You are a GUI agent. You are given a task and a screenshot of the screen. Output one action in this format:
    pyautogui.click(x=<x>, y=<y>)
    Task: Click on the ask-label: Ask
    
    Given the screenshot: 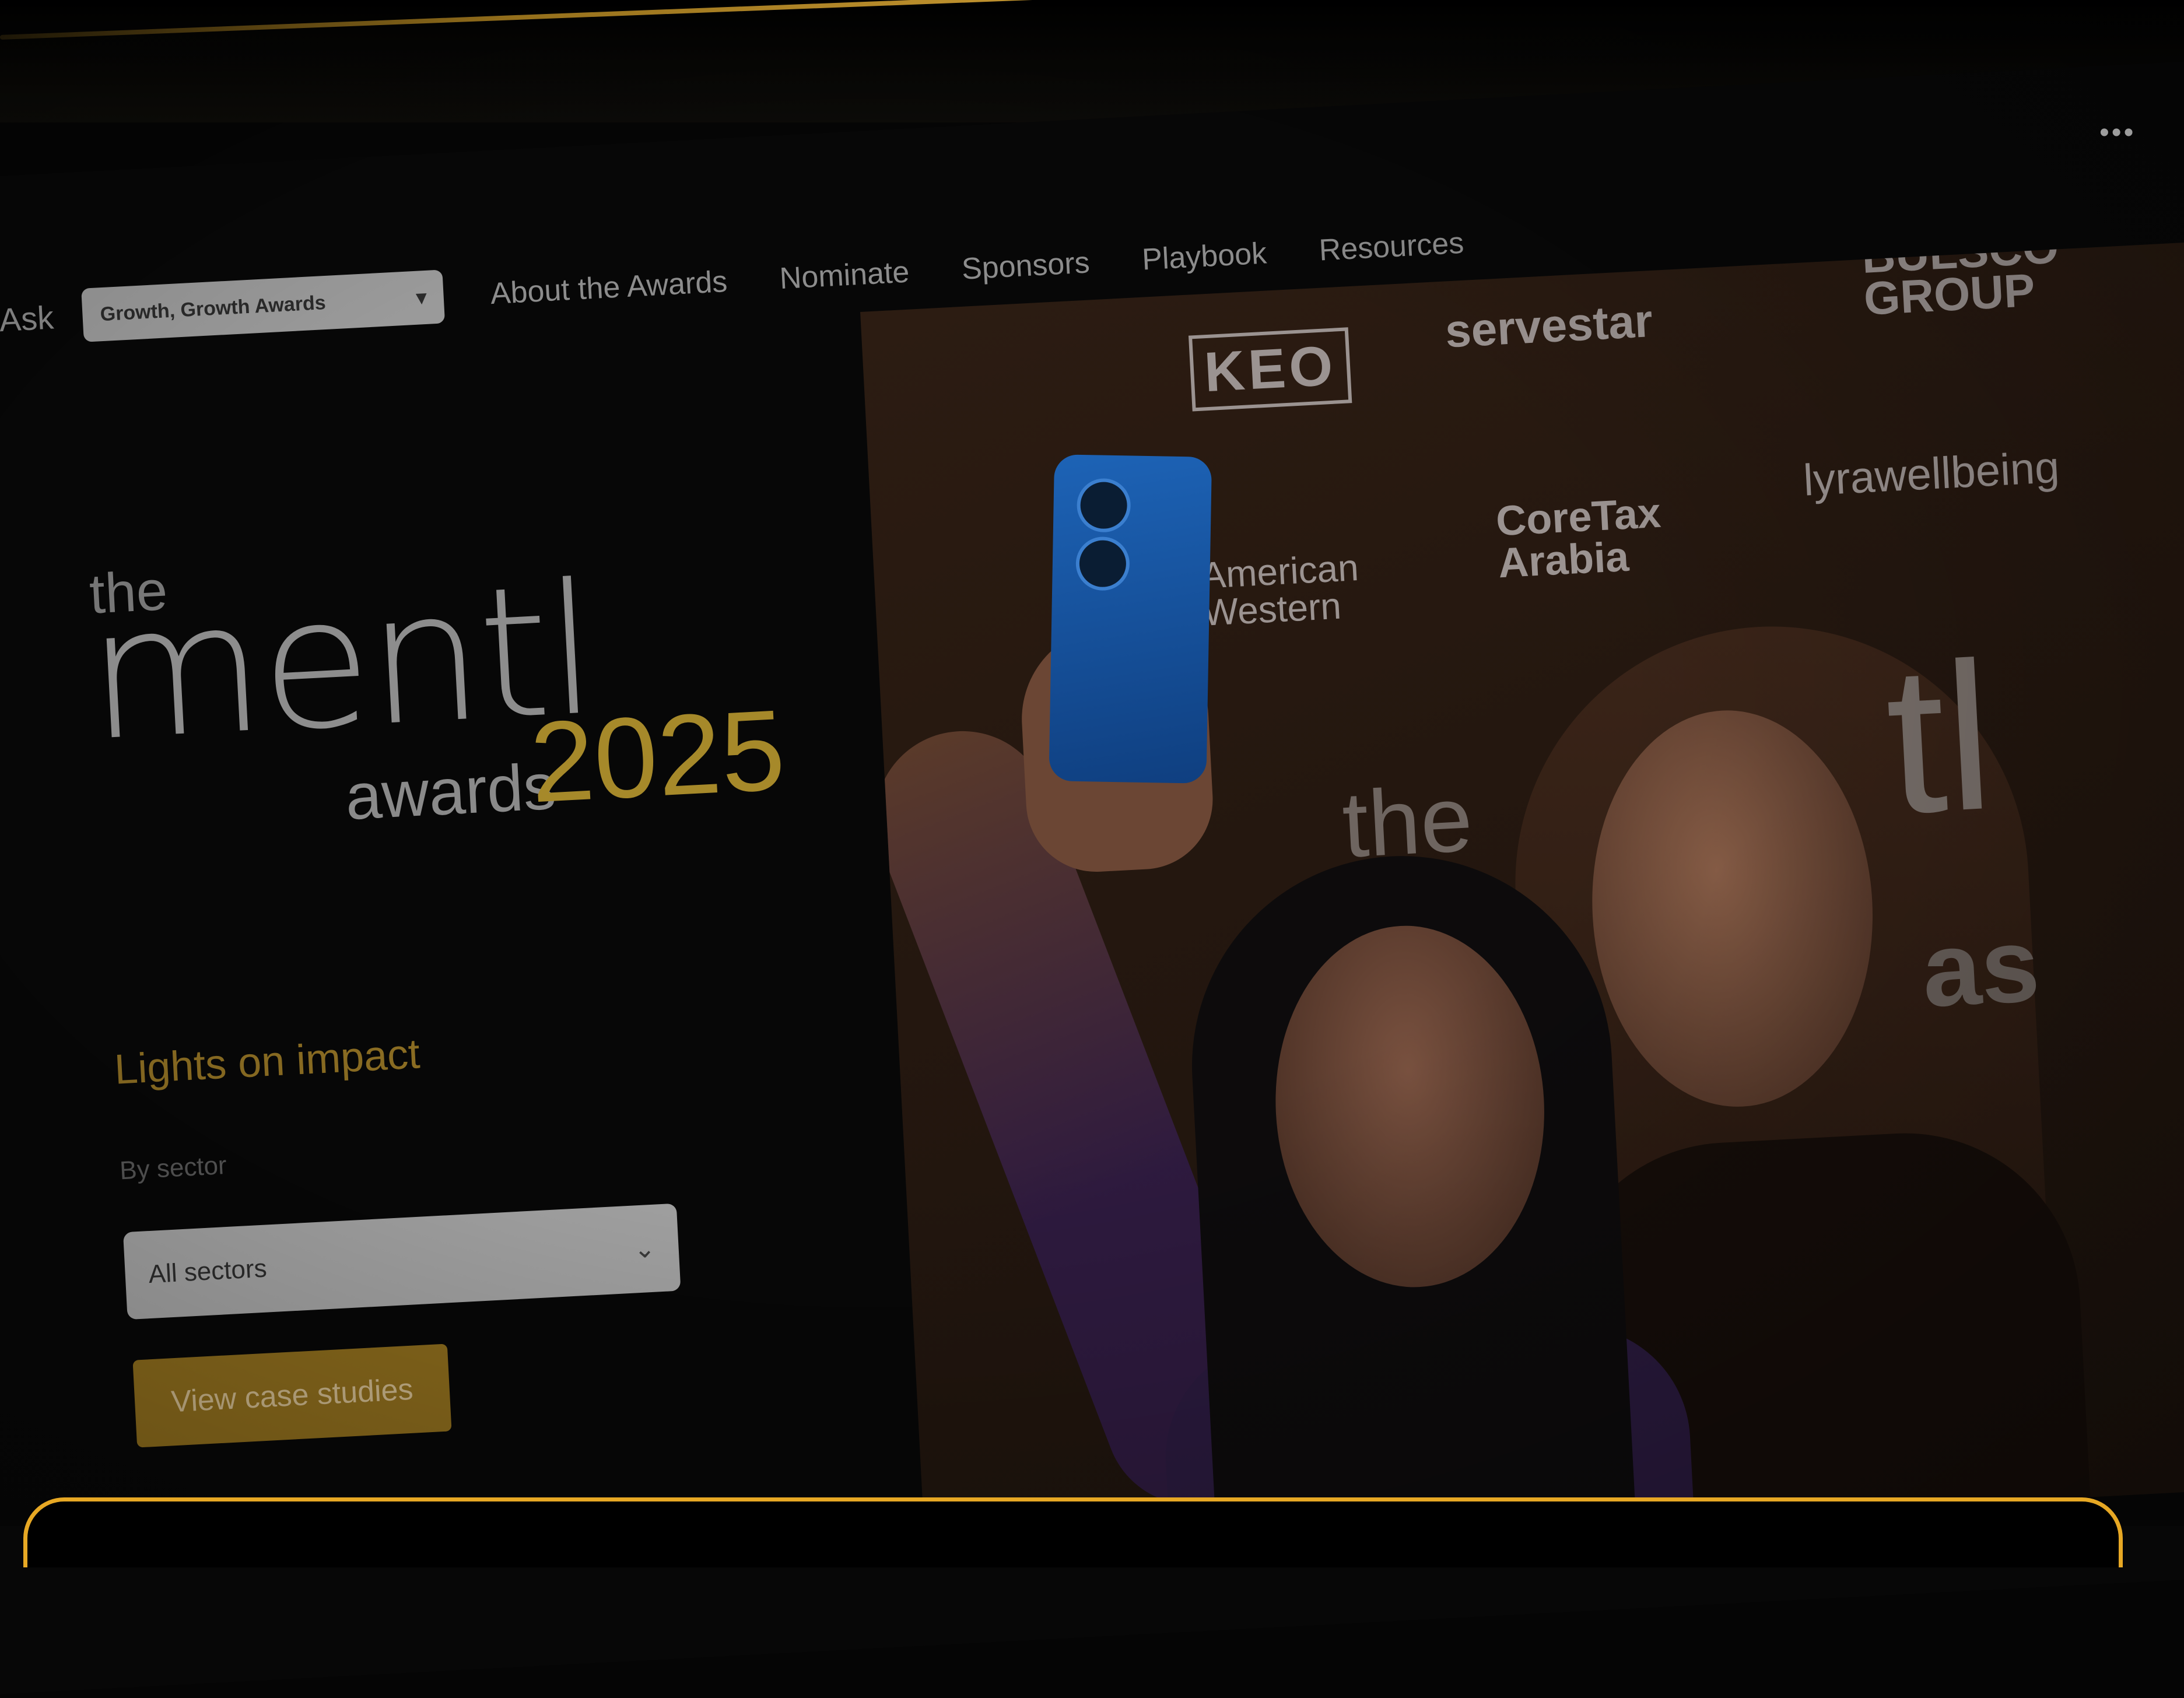 What is the action you would take?
    pyautogui.click(x=27, y=318)
    